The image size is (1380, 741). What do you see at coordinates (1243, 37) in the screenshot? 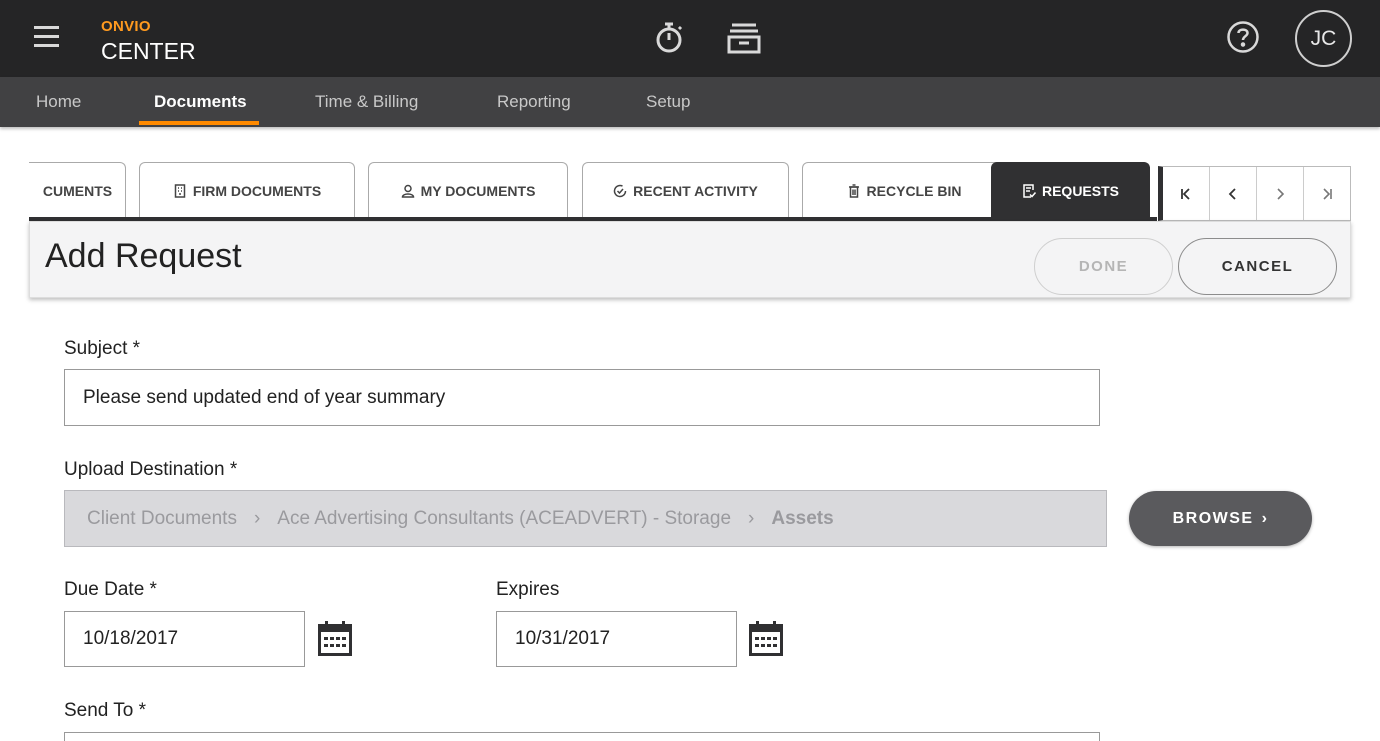
I see `help-icon` at bounding box center [1243, 37].